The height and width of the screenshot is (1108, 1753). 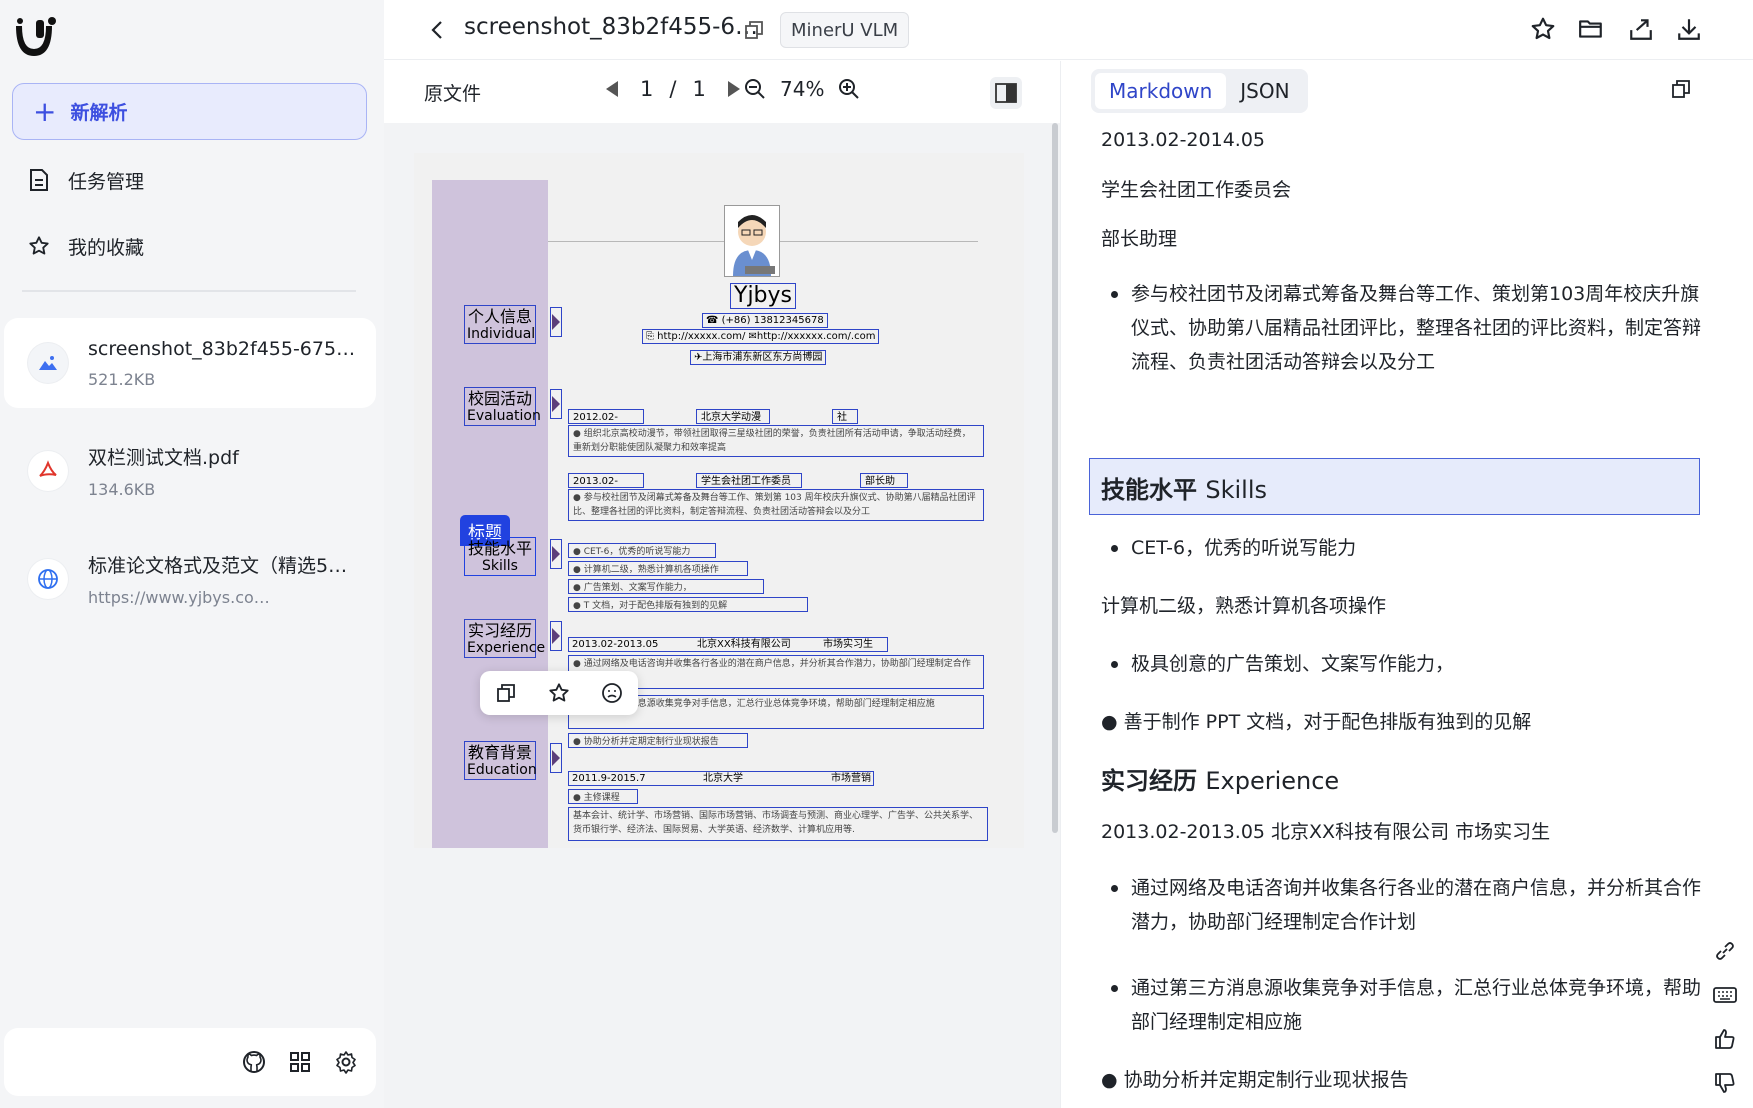 What do you see at coordinates (346, 1062) in the screenshot?
I see `settings-gear-icon` at bounding box center [346, 1062].